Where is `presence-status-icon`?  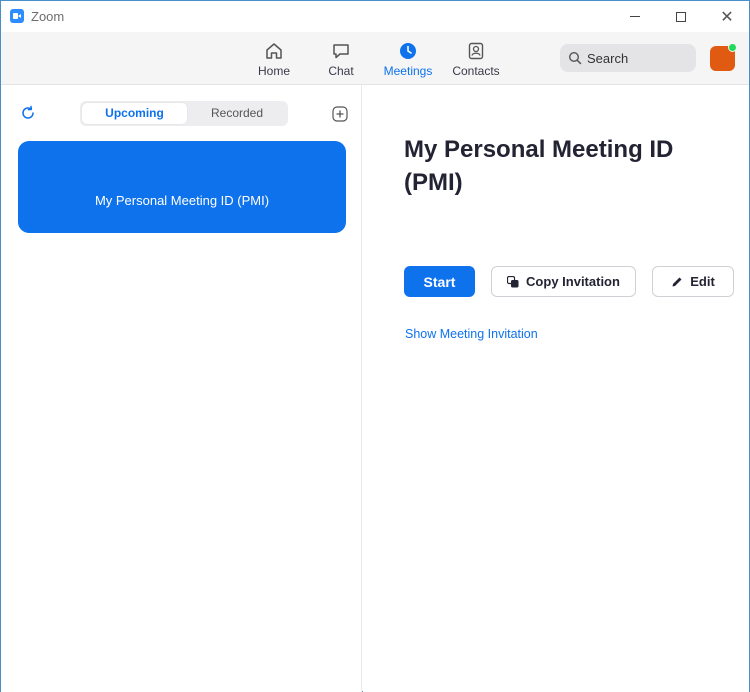
presence-status-icon is located at coordinates (732, 47).